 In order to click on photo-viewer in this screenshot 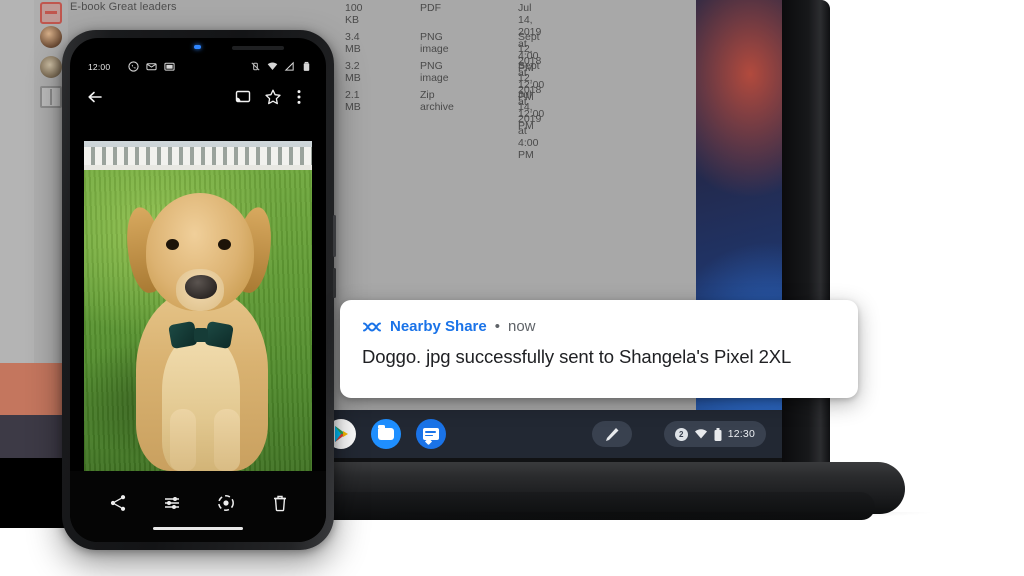, I will do `click(198, 306)`.